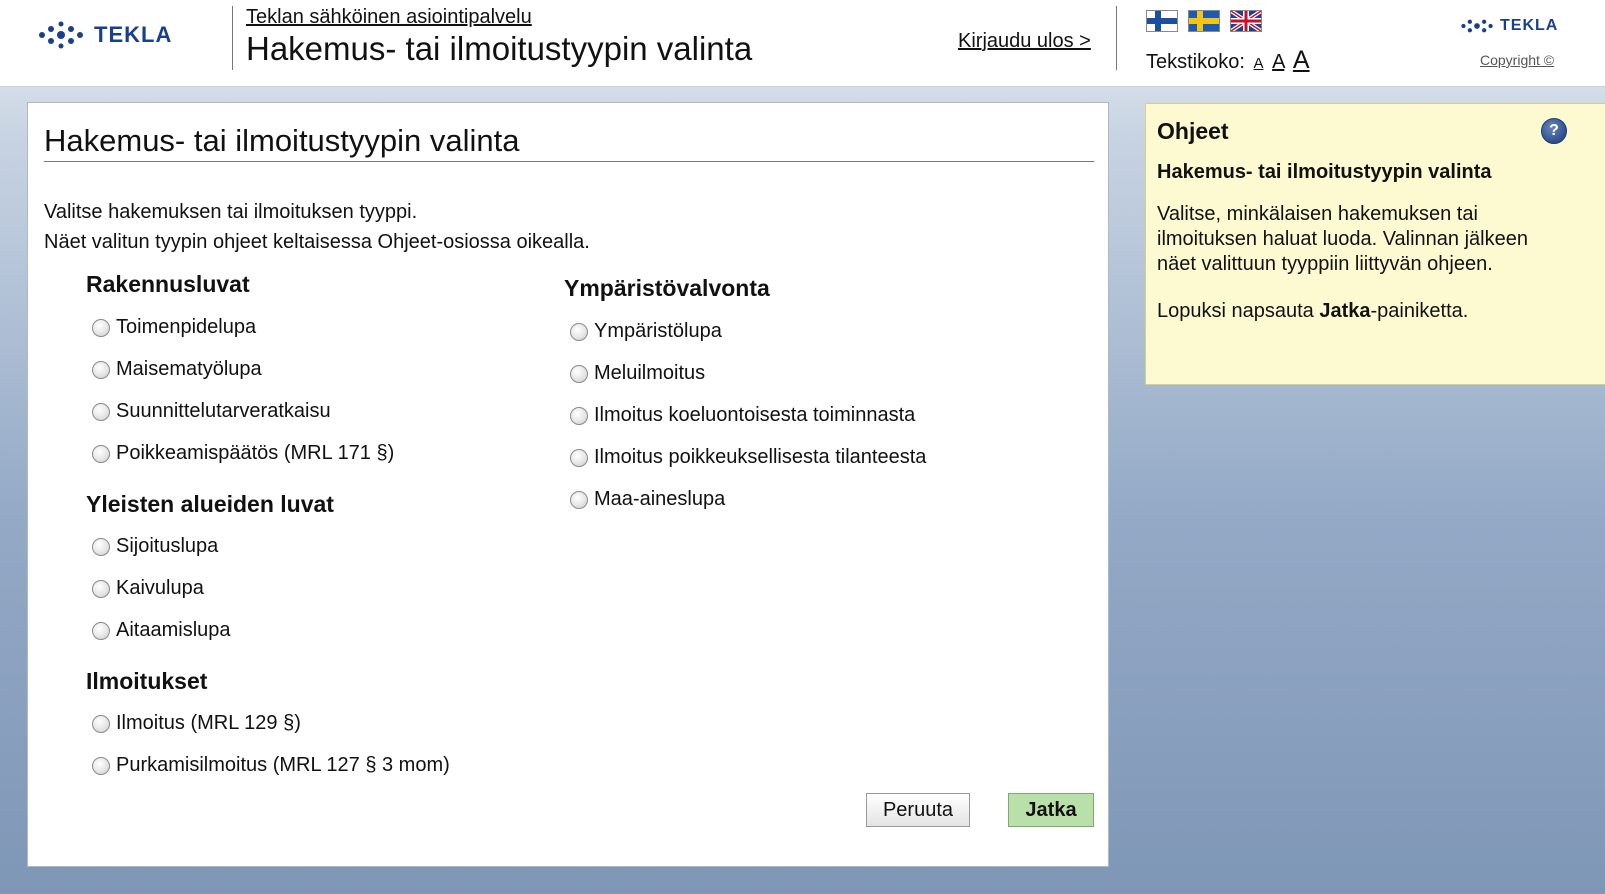 The height and width of the screenshot is (894, 1605). Describe the element at coordinates (133, 34) in the screenshot. I see `logo-text: TEKLA` at that location.